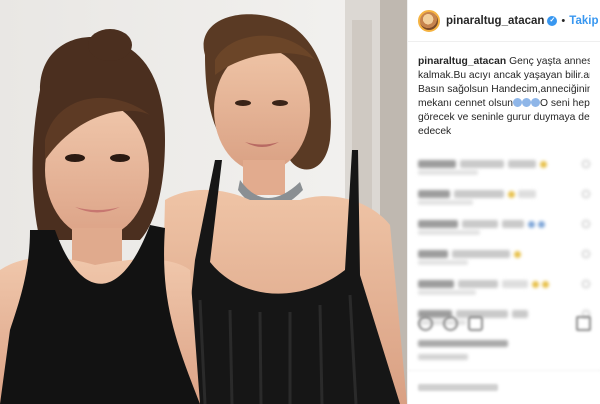  What do you see at coordinates (466, 103) in the screenshot?
I see `caption-text-4: mekanı cennet olsun` at bounding box center [466, 103].